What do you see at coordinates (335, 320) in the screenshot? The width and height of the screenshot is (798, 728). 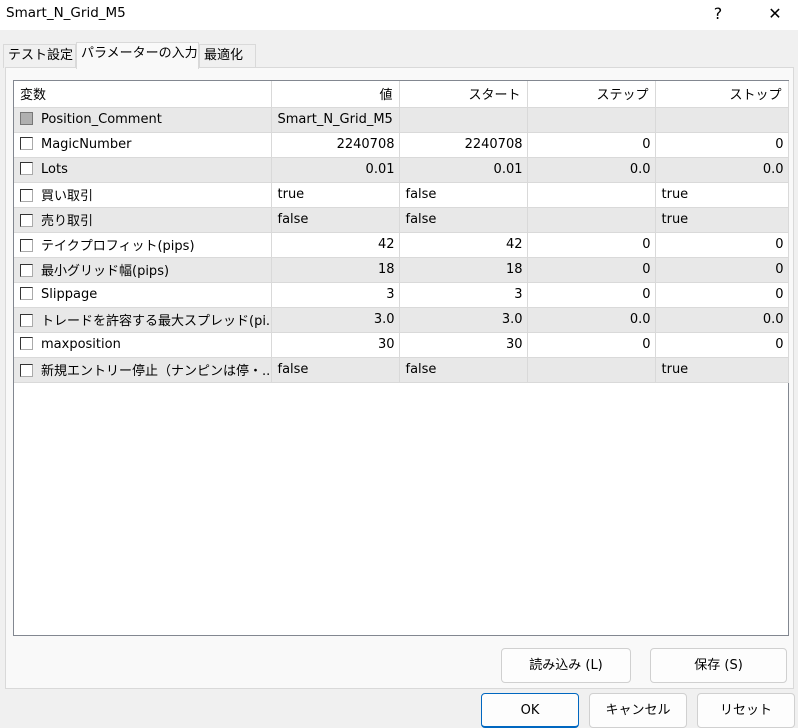 I see `value-cell: 3.0` at bounding box center [335, 320].